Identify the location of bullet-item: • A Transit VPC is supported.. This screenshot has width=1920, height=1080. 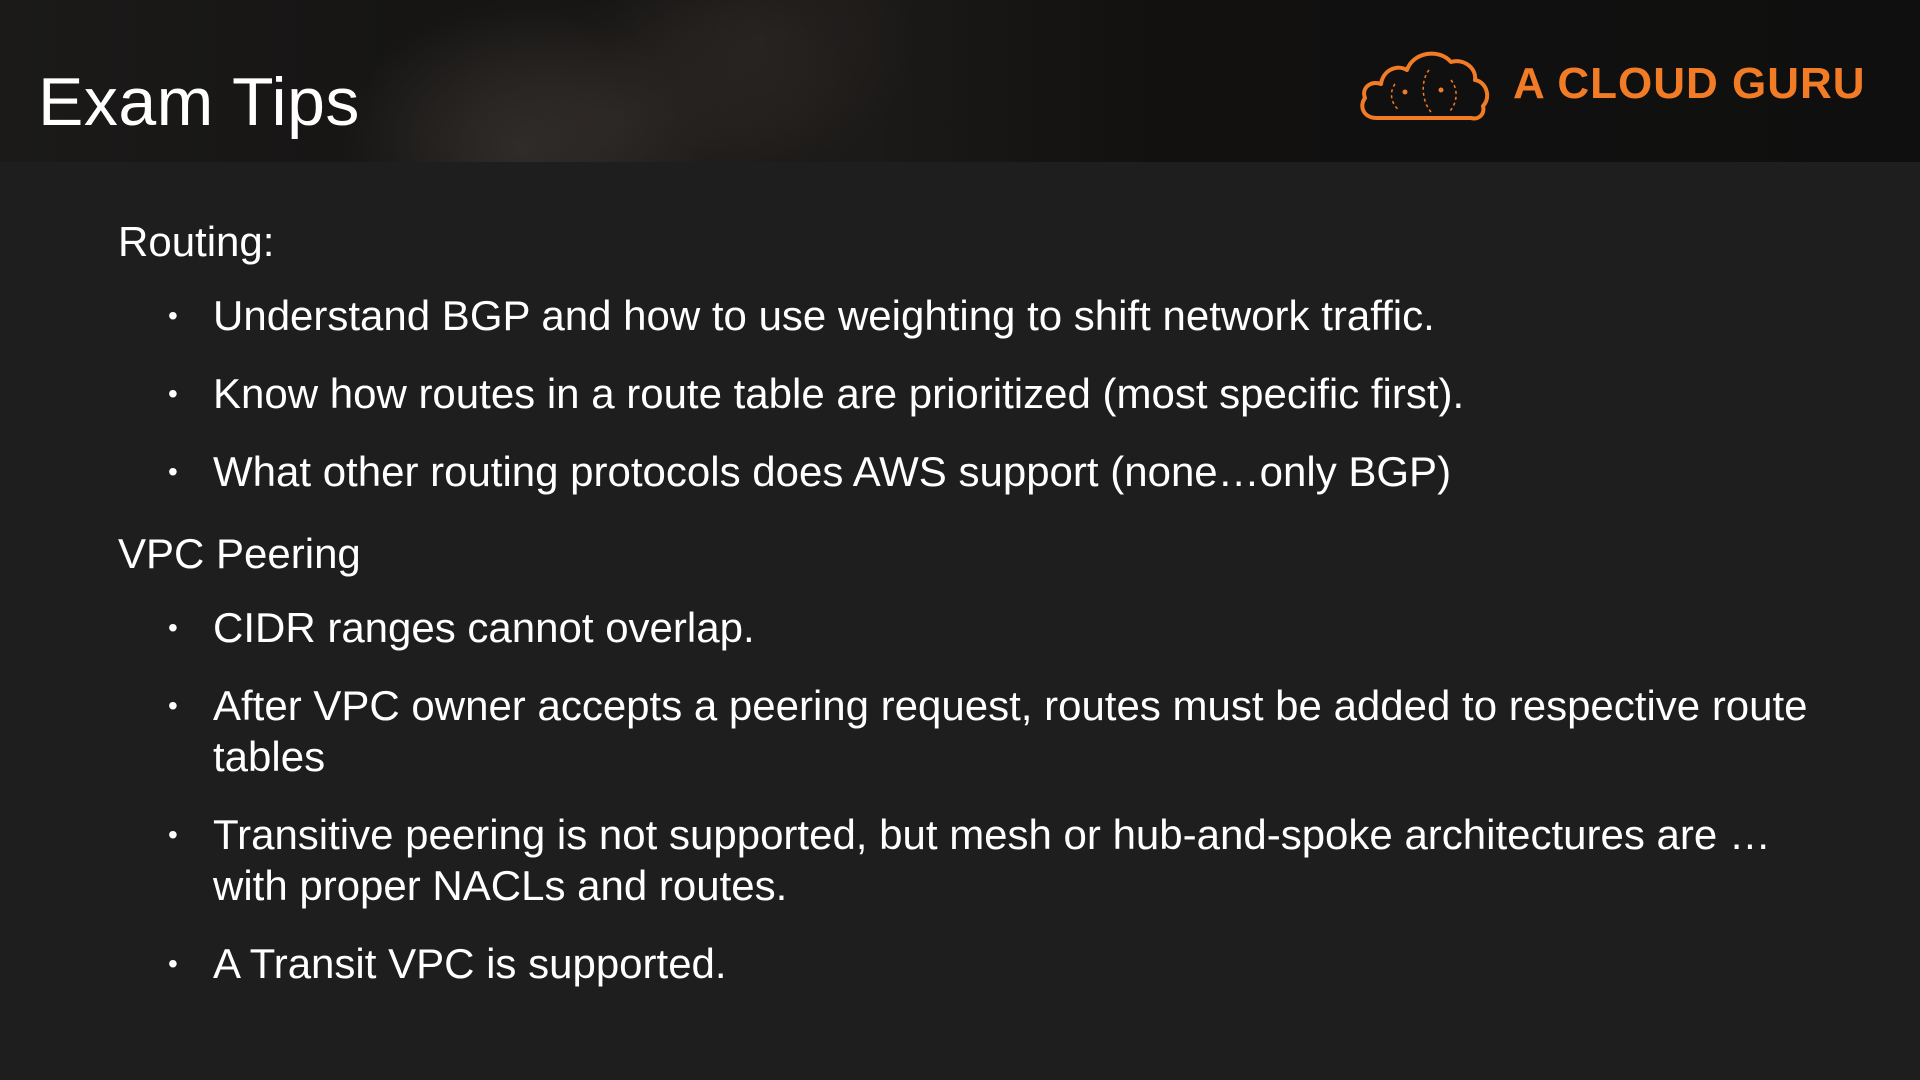
(968, 963).